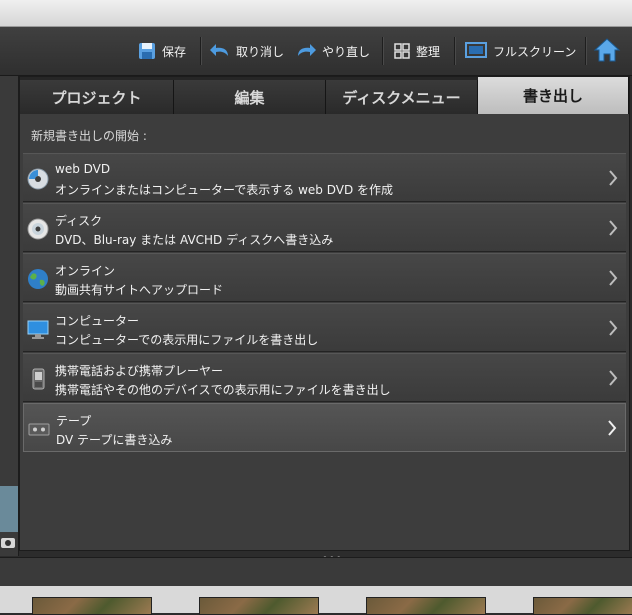  I want to click on export-item-computer: コンピューター コンピューターでの表示用にファイルを書き出し, so click(324, 327).